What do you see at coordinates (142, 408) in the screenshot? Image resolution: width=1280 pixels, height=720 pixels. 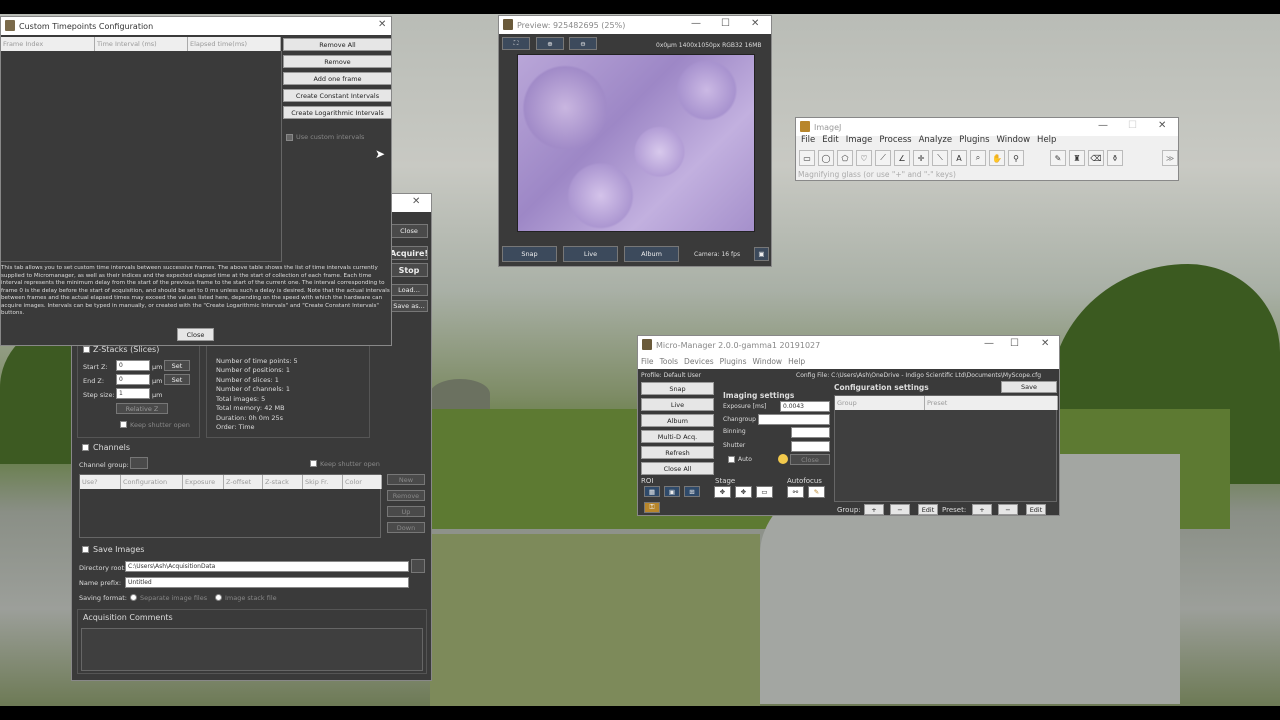 I see `relative-z-dropdown: Relative Z` at bounding box center [142, 408].